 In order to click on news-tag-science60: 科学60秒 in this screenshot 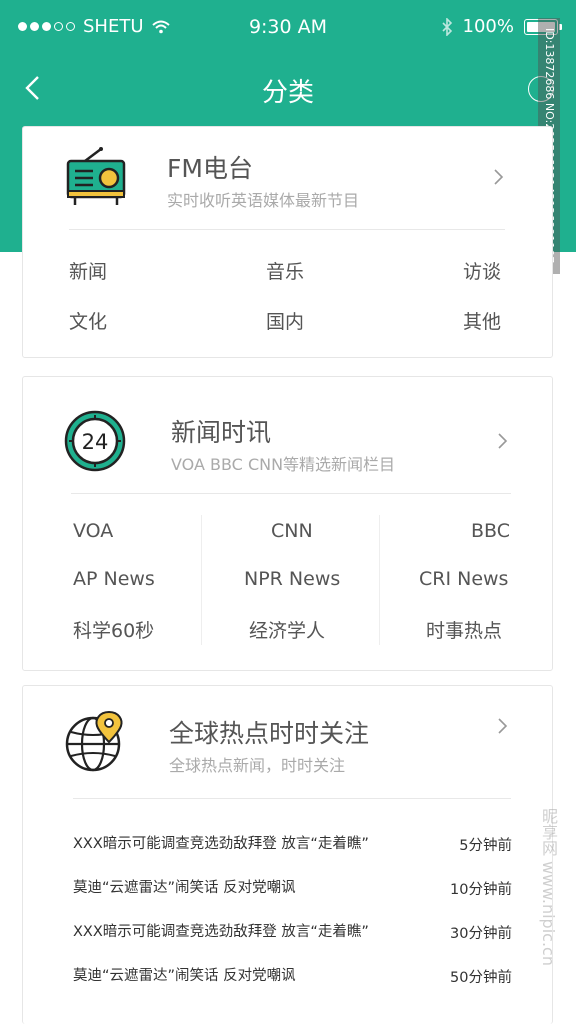, I will do `click(113, 629)`.